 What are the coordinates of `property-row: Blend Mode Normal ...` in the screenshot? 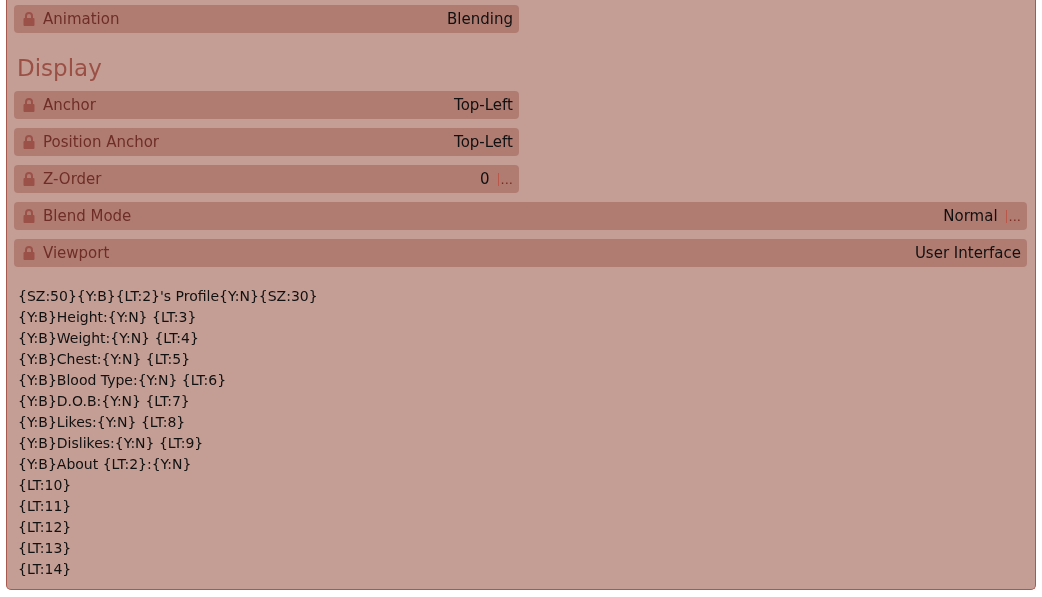 It's located at (520, 216).